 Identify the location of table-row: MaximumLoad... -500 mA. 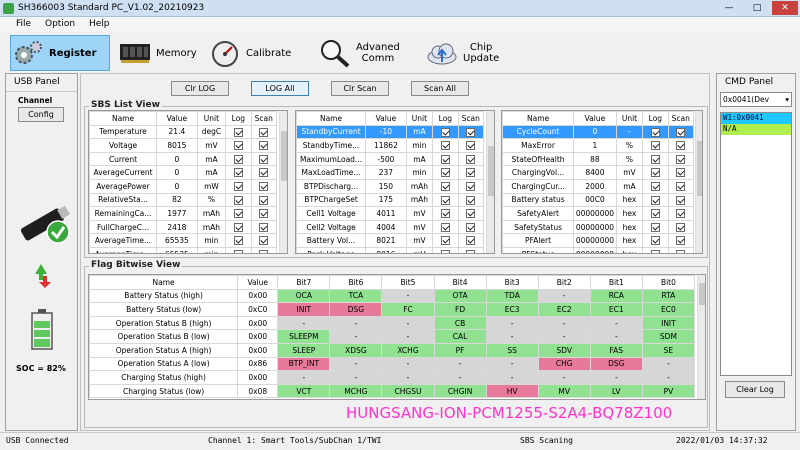
(390, 159).